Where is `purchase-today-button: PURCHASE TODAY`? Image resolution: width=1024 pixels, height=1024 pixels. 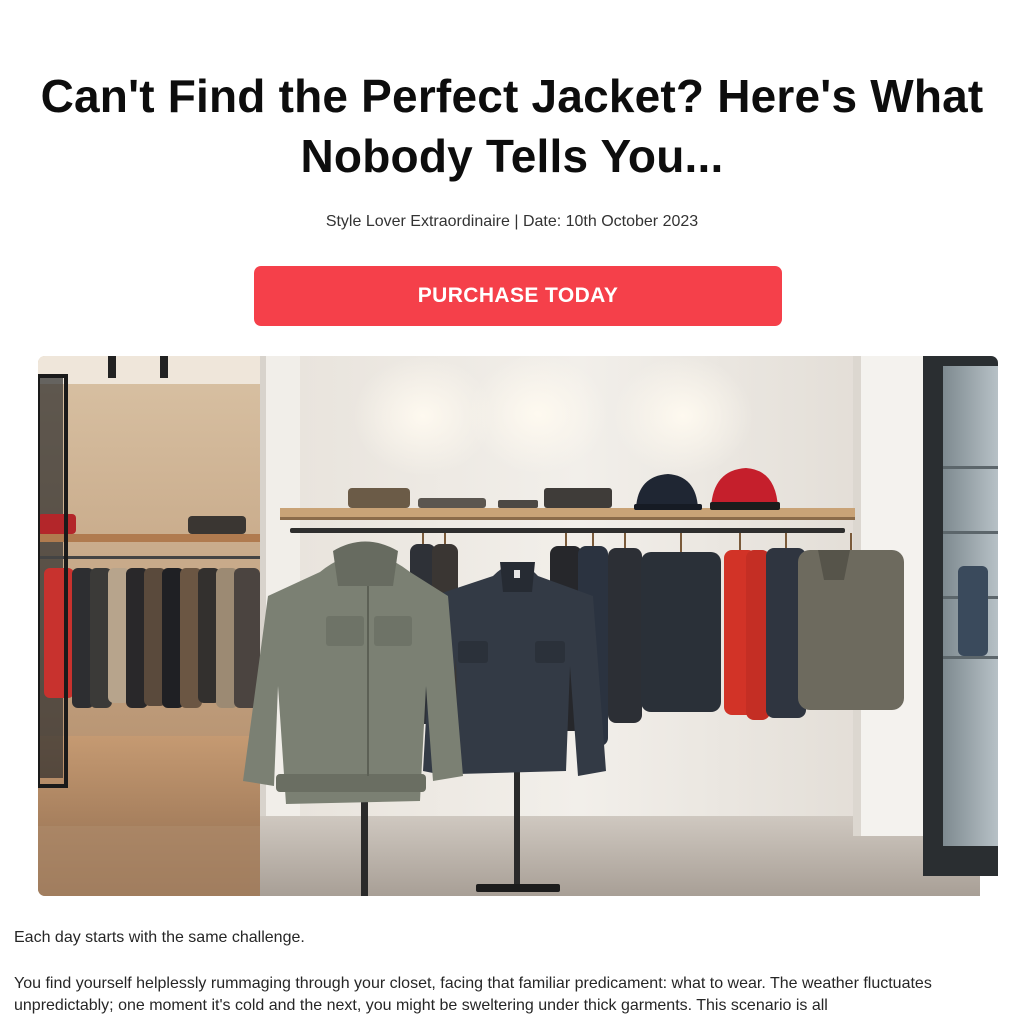 purchase-today-button: PURCHASE TODAY is located at coordinates (518, 296).